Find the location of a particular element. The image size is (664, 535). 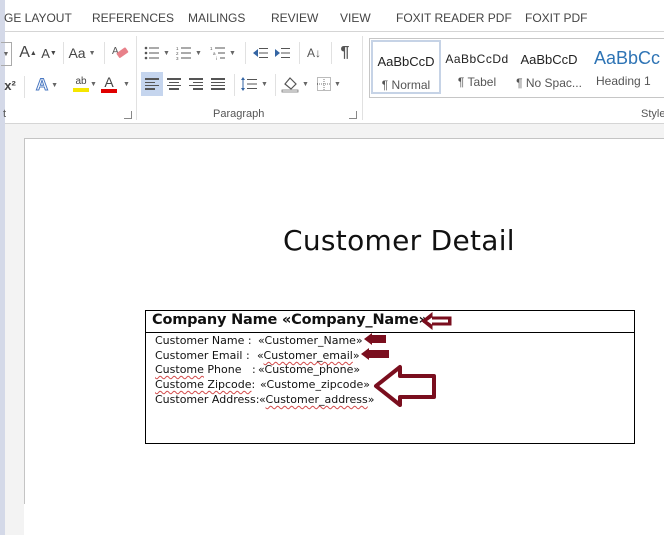

paint-bucket-icon is located at coordinates (290, 85).